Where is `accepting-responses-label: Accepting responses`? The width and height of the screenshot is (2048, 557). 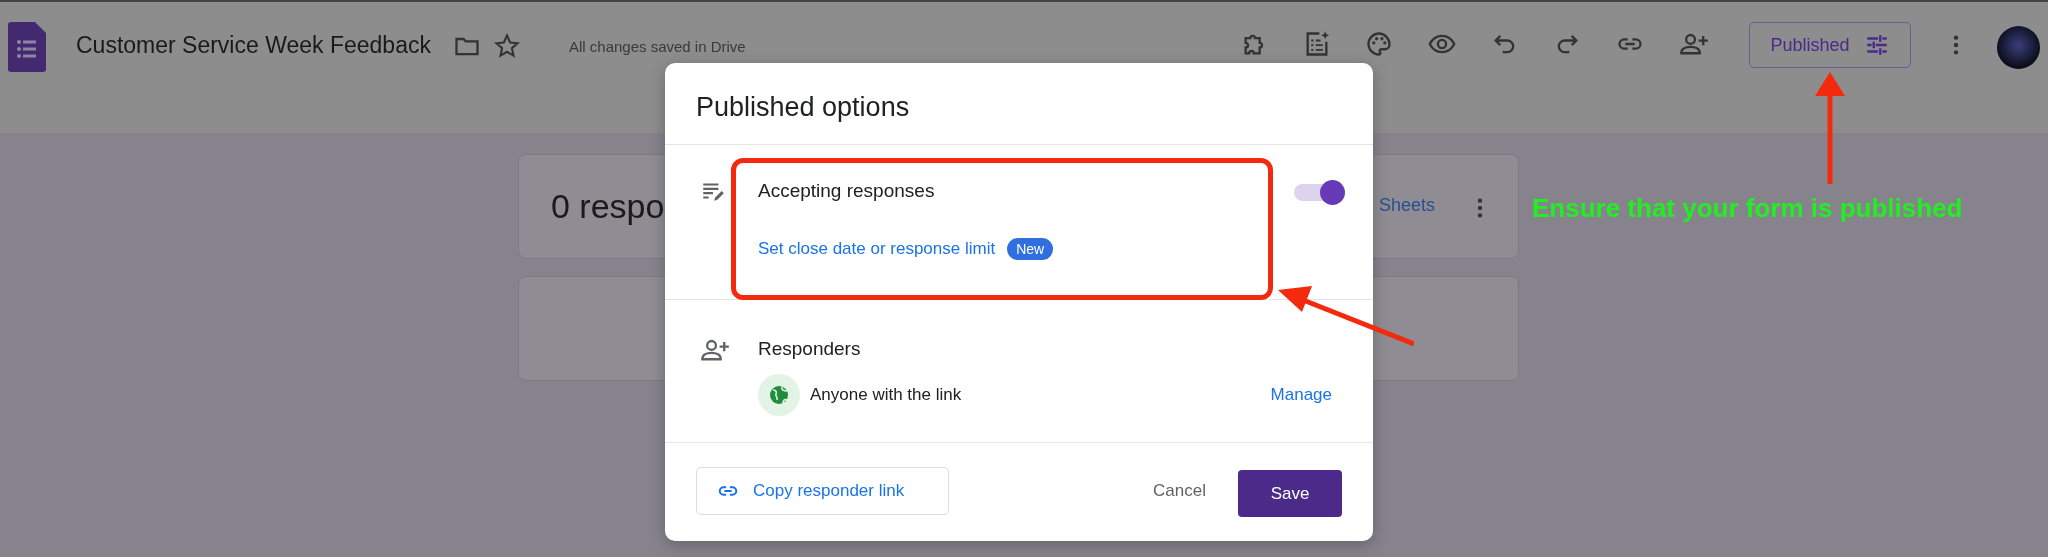
accepting-responses-label: Accepting responses is located at coordinates (847, 191).